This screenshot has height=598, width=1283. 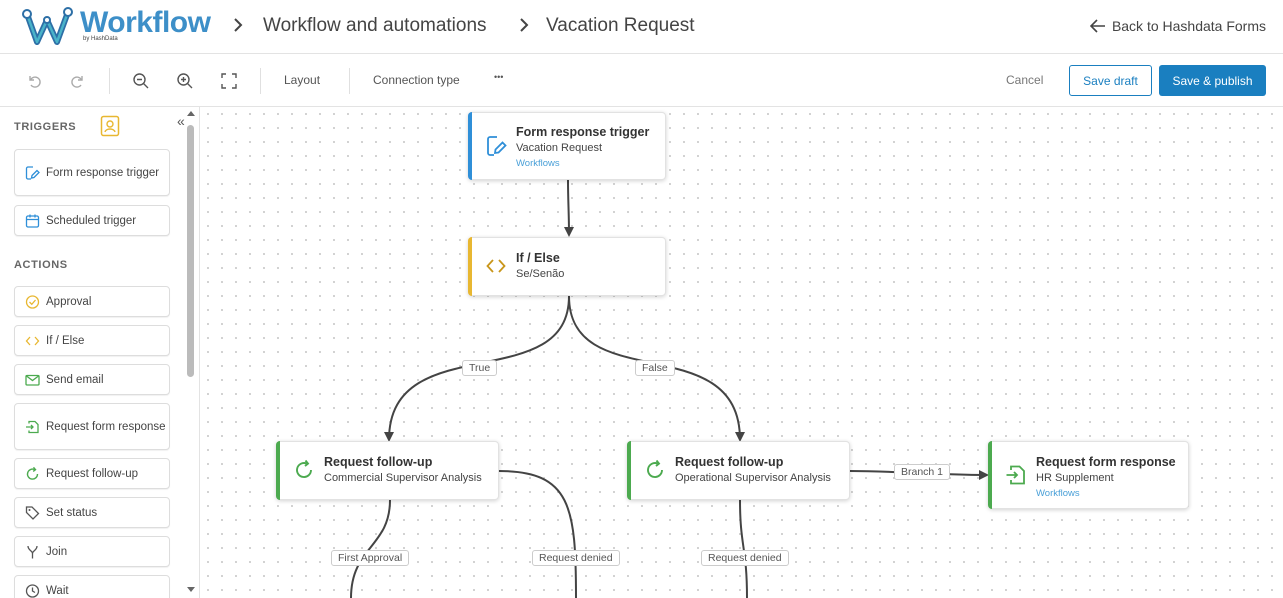 I want to click on node-subtitle: Operational Supervisor Analysis, so click(x=753, y=478).